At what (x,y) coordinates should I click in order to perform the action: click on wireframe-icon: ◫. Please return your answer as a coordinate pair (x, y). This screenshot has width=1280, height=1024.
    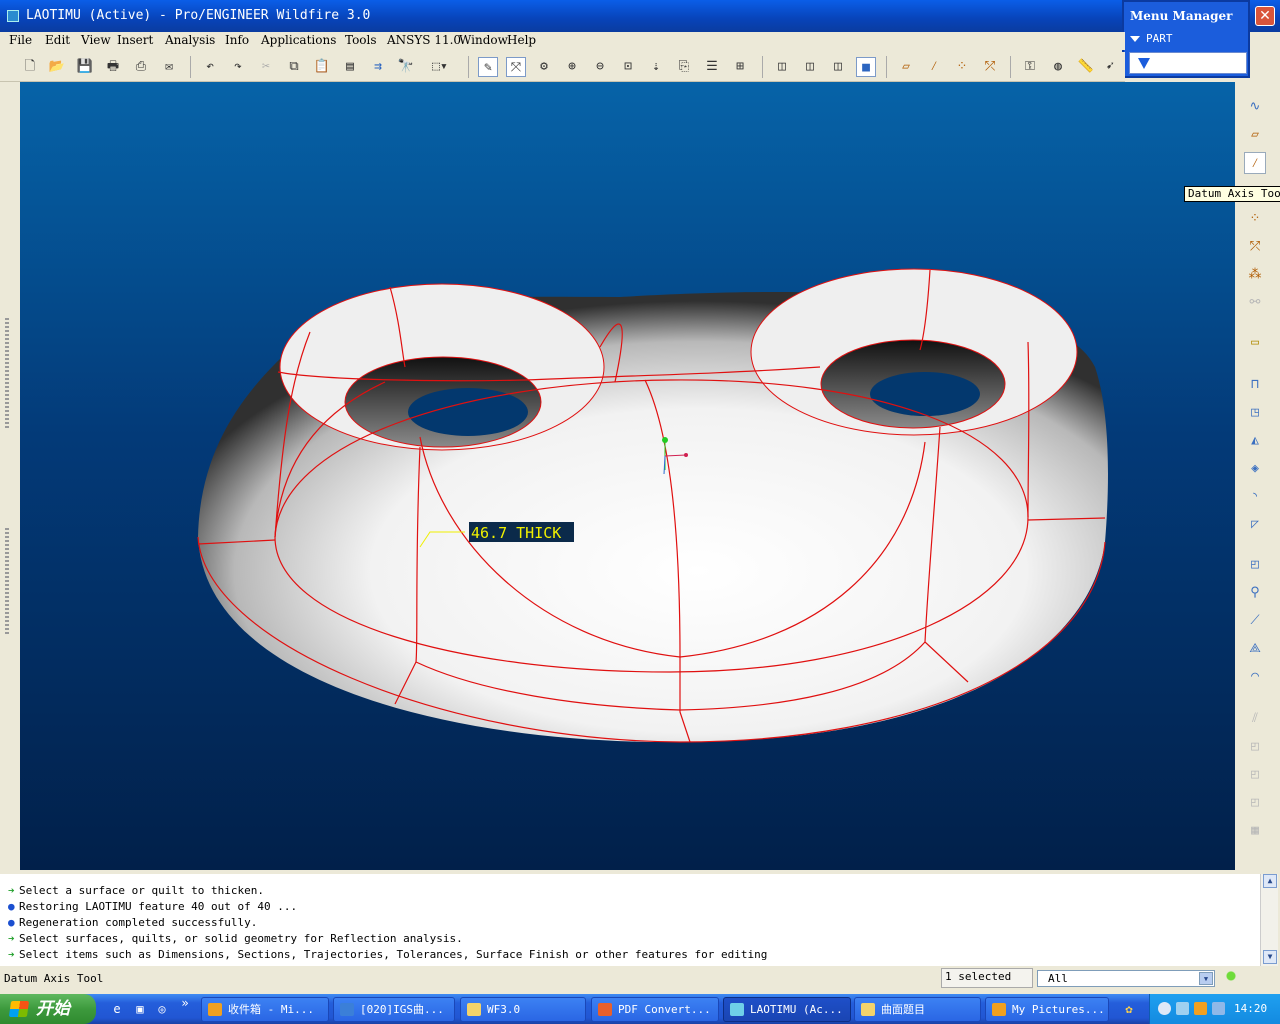
    Looking at the image, I should click on (782, 67).